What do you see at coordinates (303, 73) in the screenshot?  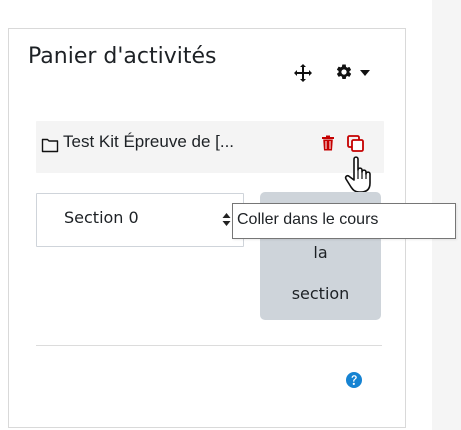 I see `move-icon` at bounding box center [303, 73].